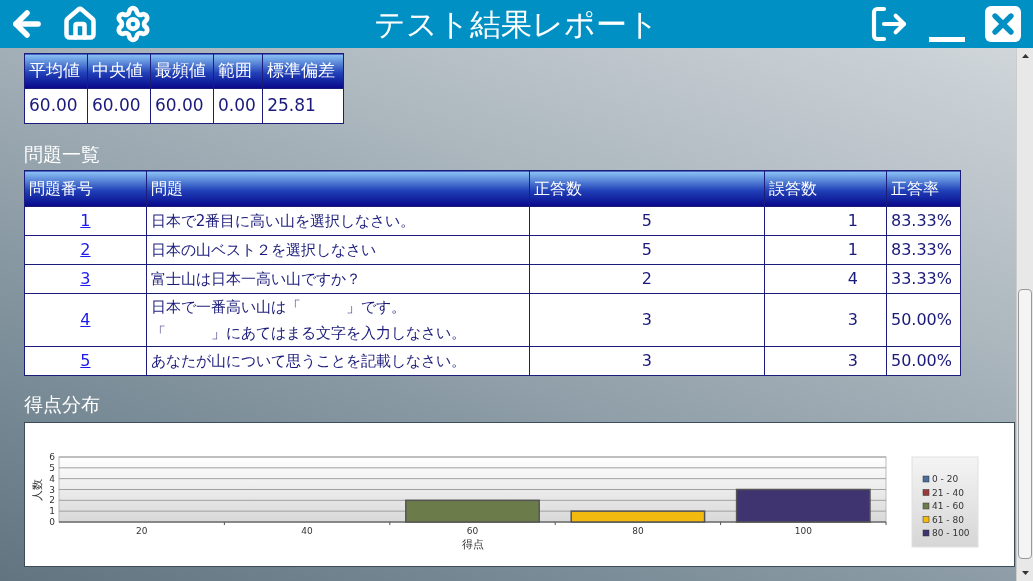 This screenshot has width=1033, height=581. Describe the element at coordinates (119, 71) in the screenshot. I see `column-header: 中央値` at that location.